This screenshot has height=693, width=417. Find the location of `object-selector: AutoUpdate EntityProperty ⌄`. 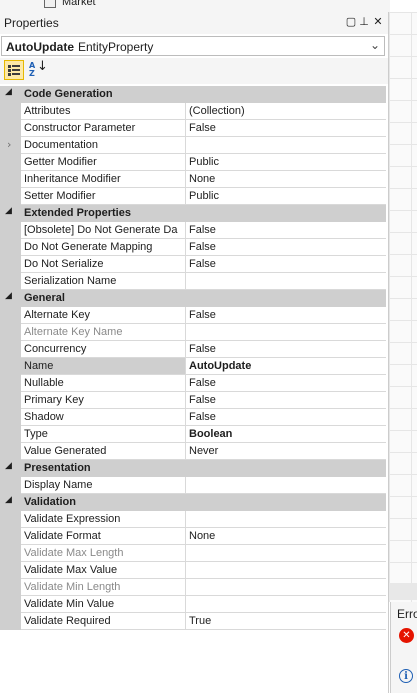

object-selector: AutoUpdate EntityProperty ⌄ is located at coordinates (193, 46).